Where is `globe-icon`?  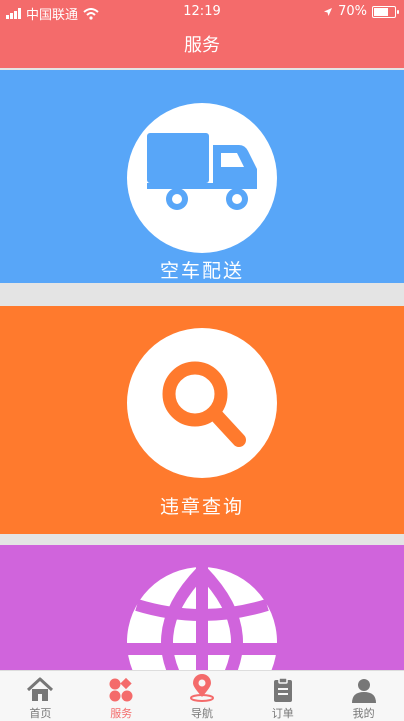 globe-icon is located at coordinates (202, 618).